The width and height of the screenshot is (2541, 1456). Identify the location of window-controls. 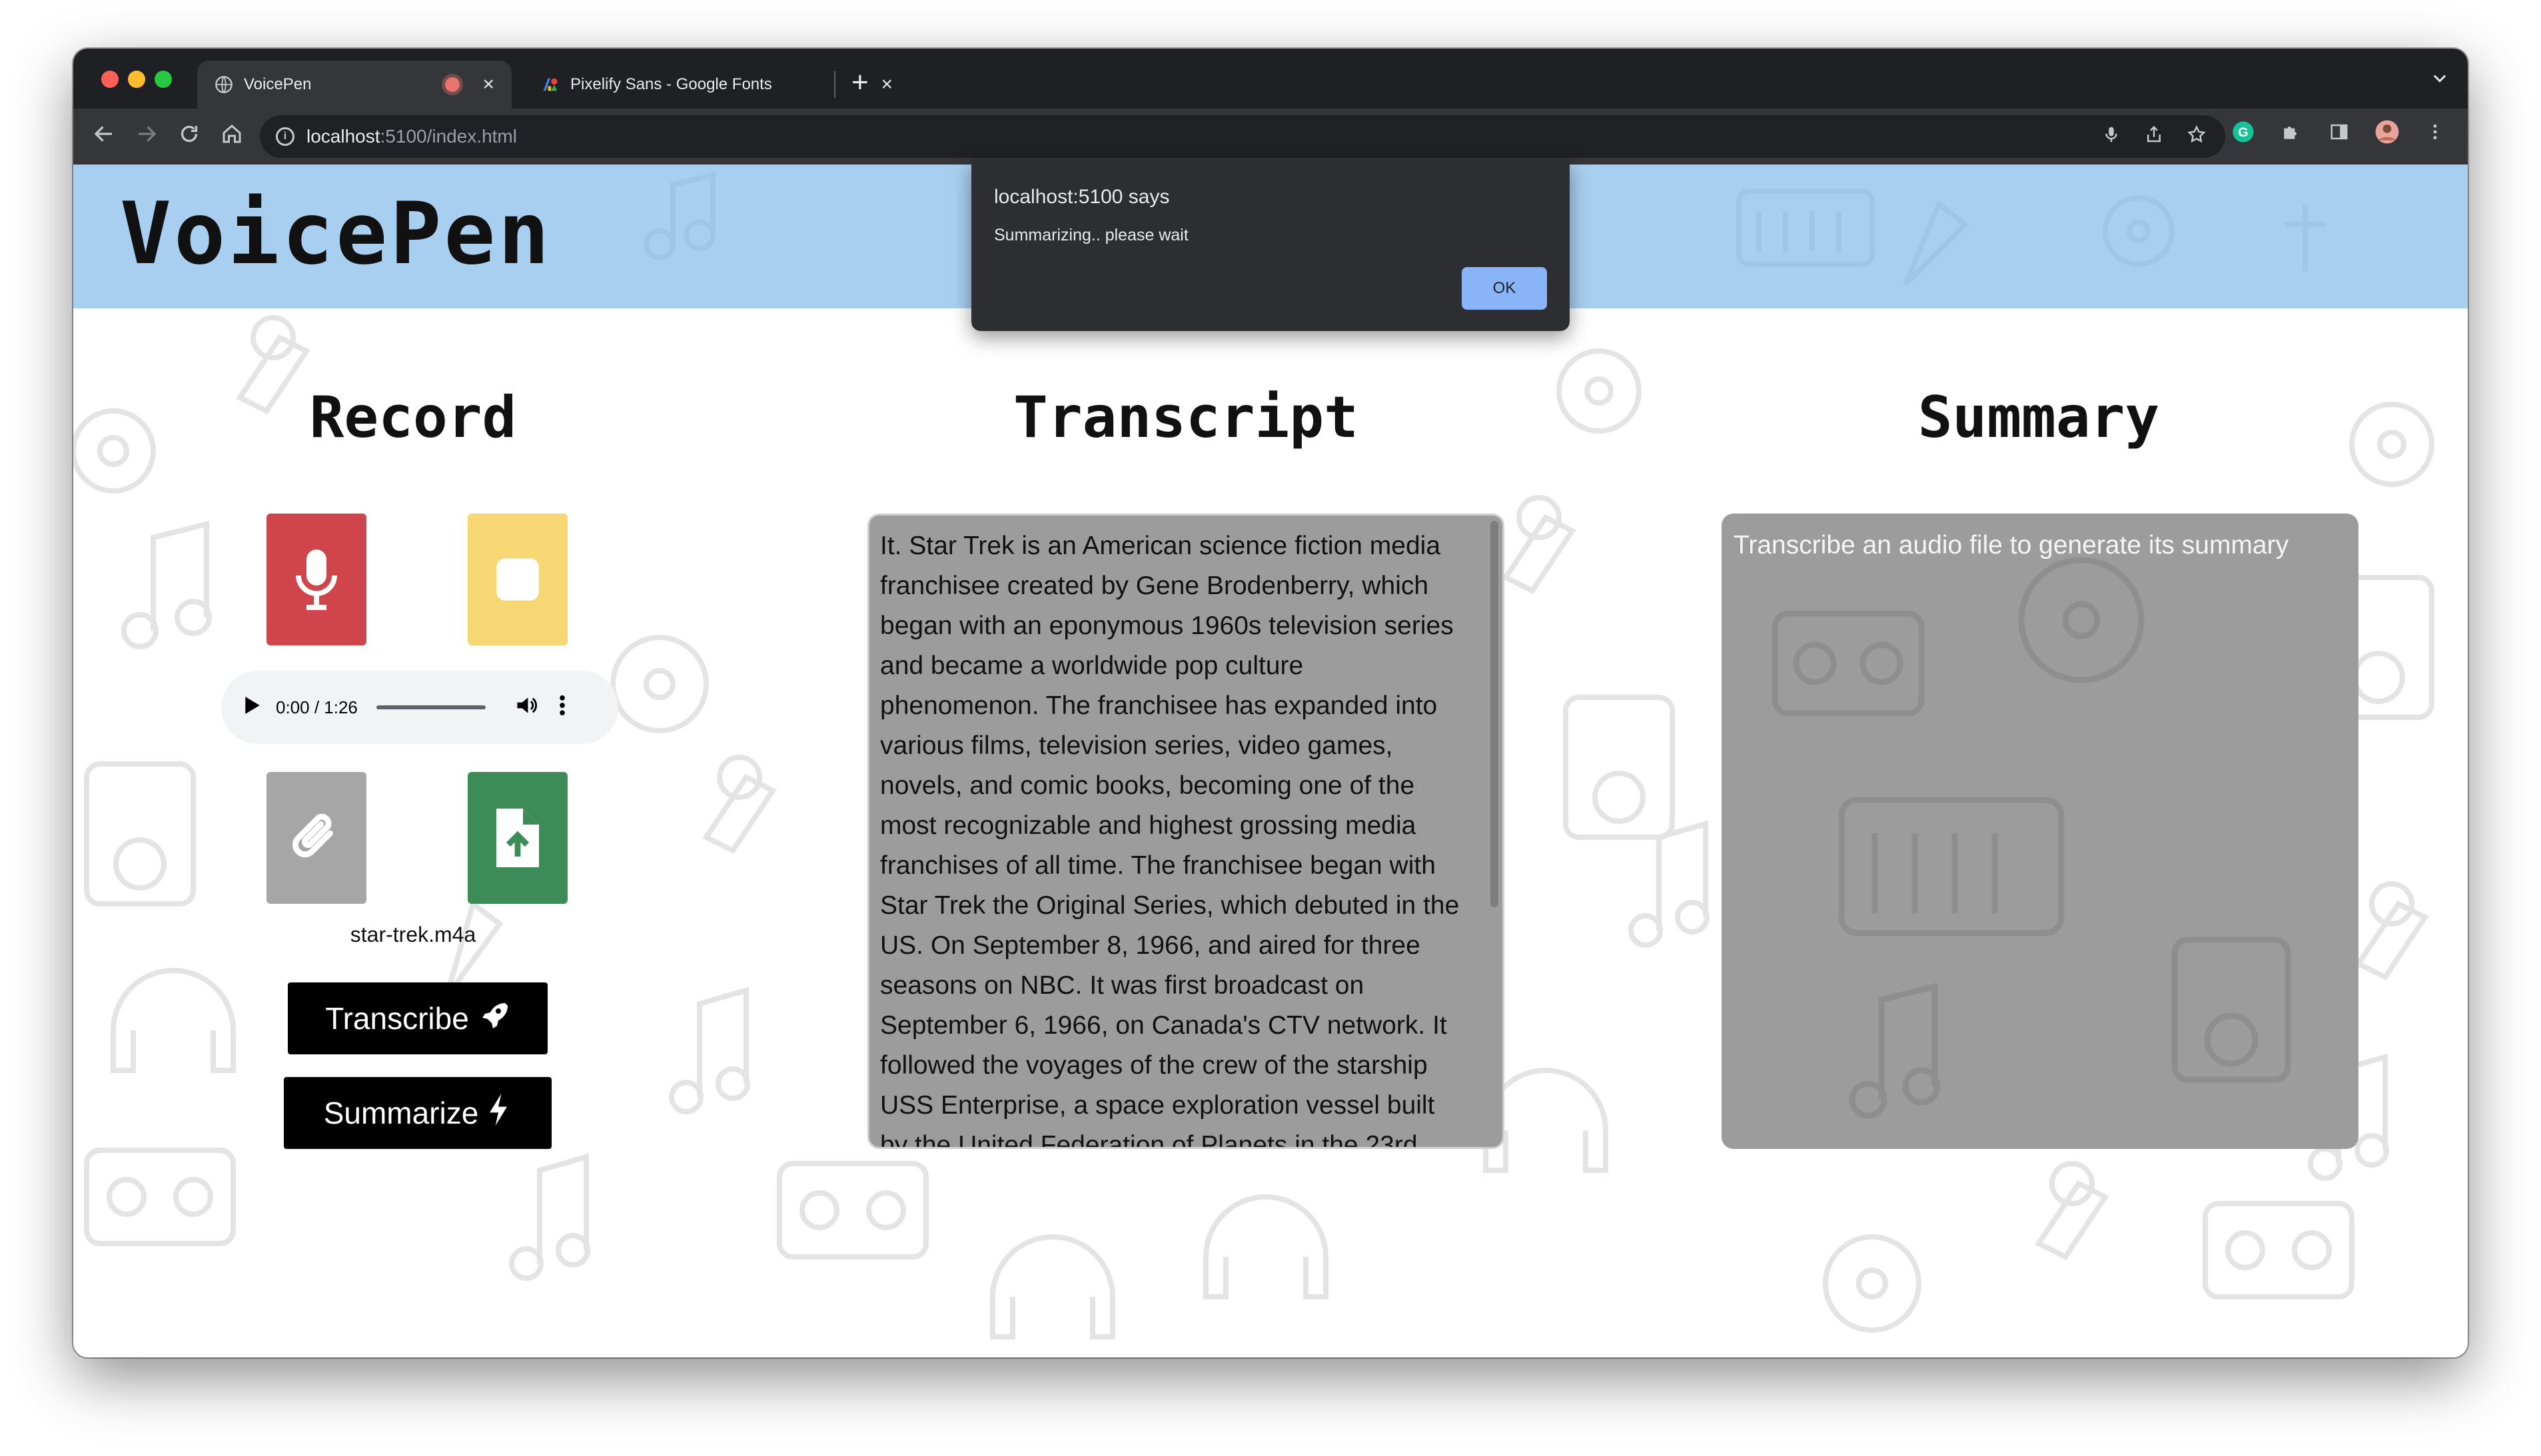
(136, 79).